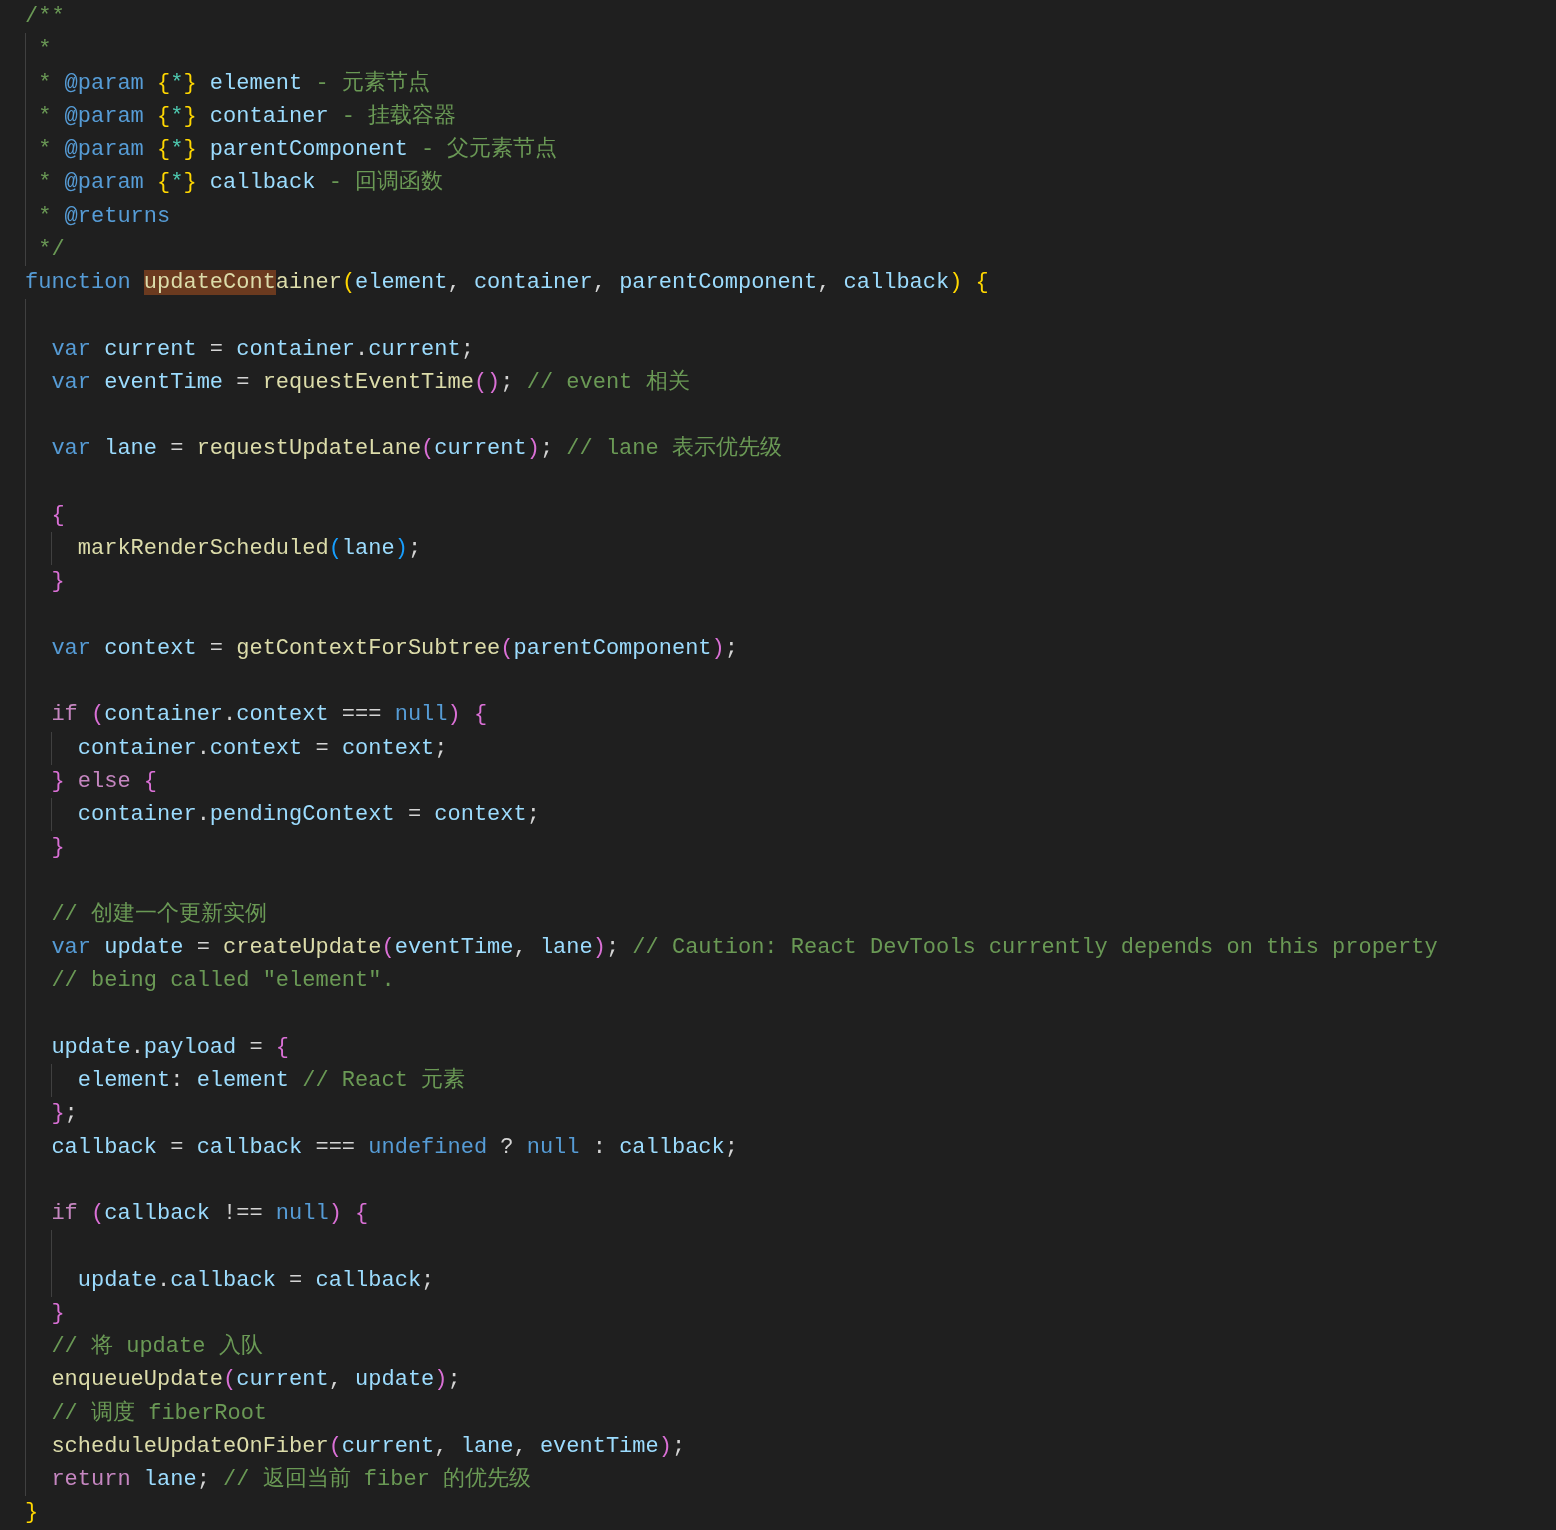  What do you see at coordinates (158, 914) in the screenshot?
I see `code-line: // 创建一个更新实例` at bounding box center [158, 914].